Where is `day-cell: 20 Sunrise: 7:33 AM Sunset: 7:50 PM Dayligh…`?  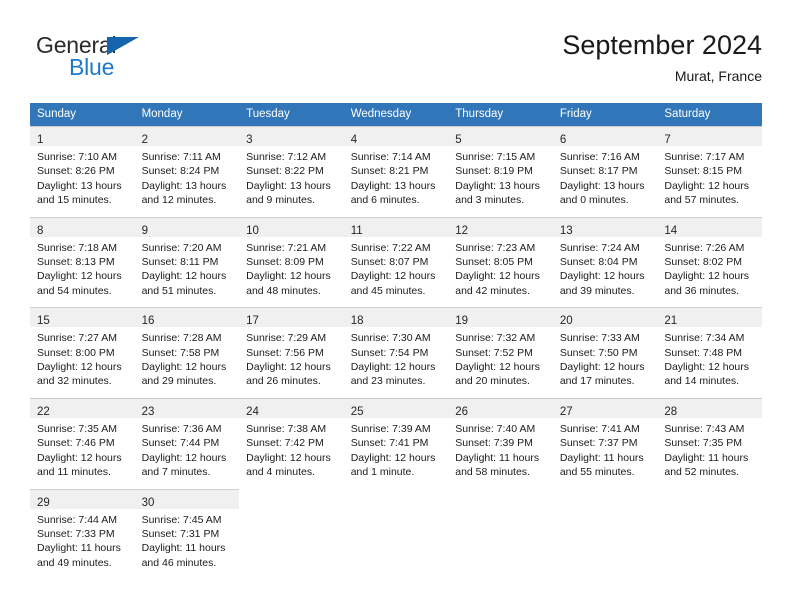
day-cell: 20 Sunrise: 7:33 AM Sunset: 7:50 PM Dayligh… is located at coordinates (605, 349).